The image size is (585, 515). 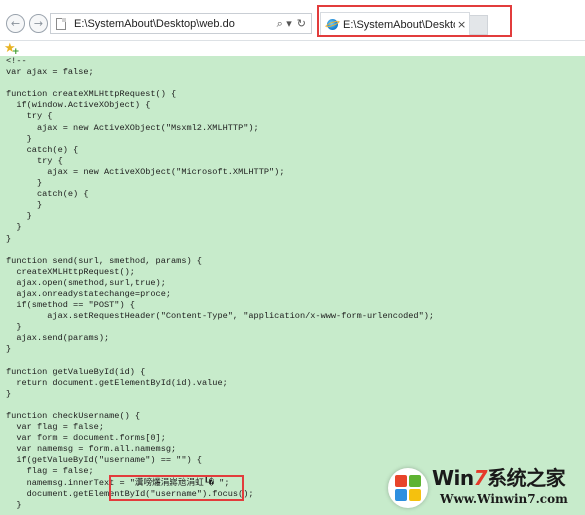 I want to click on code-line: <!--, so click(x=16, y=61).